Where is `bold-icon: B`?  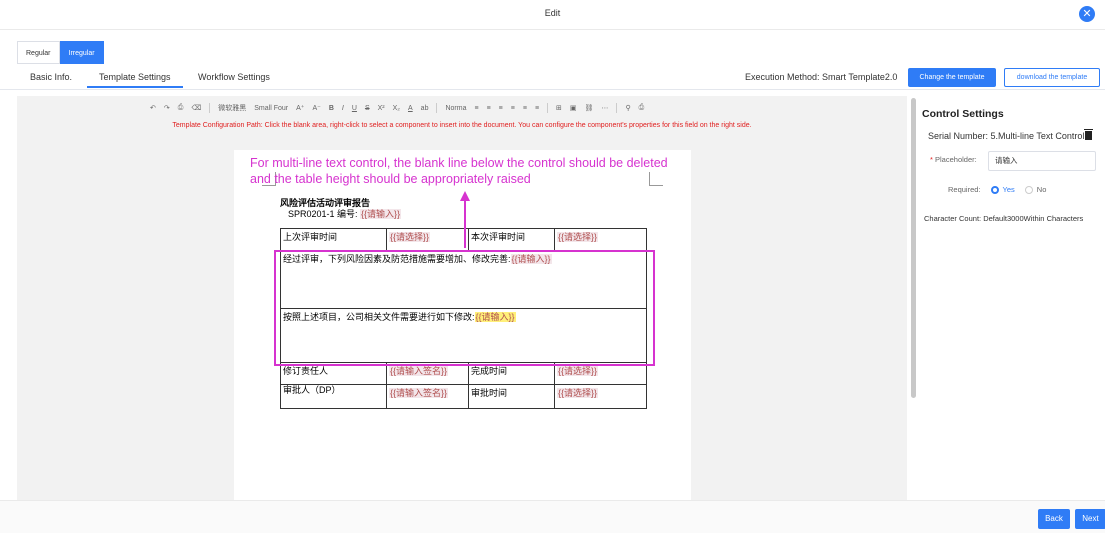 bold-icon: B is located at coordinates (331, 108).